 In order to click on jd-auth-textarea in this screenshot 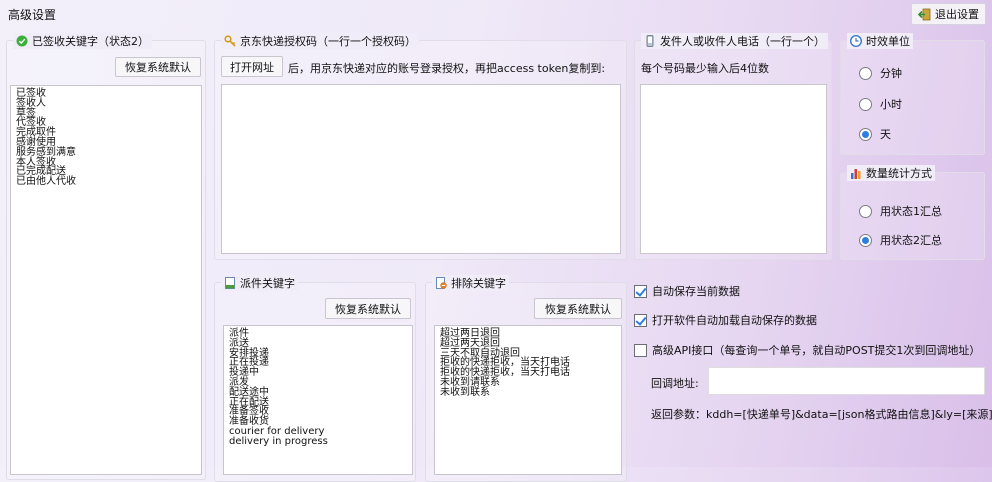, I will do `click(421, 169)`.